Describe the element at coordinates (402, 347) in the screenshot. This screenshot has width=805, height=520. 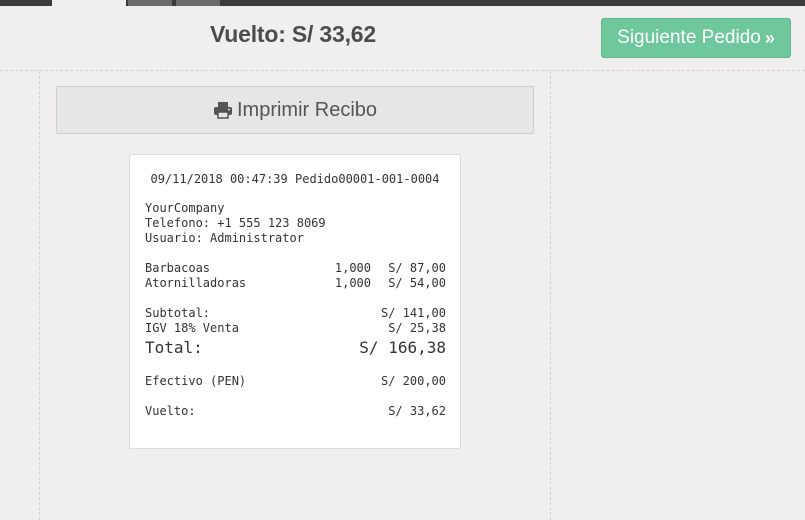
I see `total-value: S/ 166,38` at that location.